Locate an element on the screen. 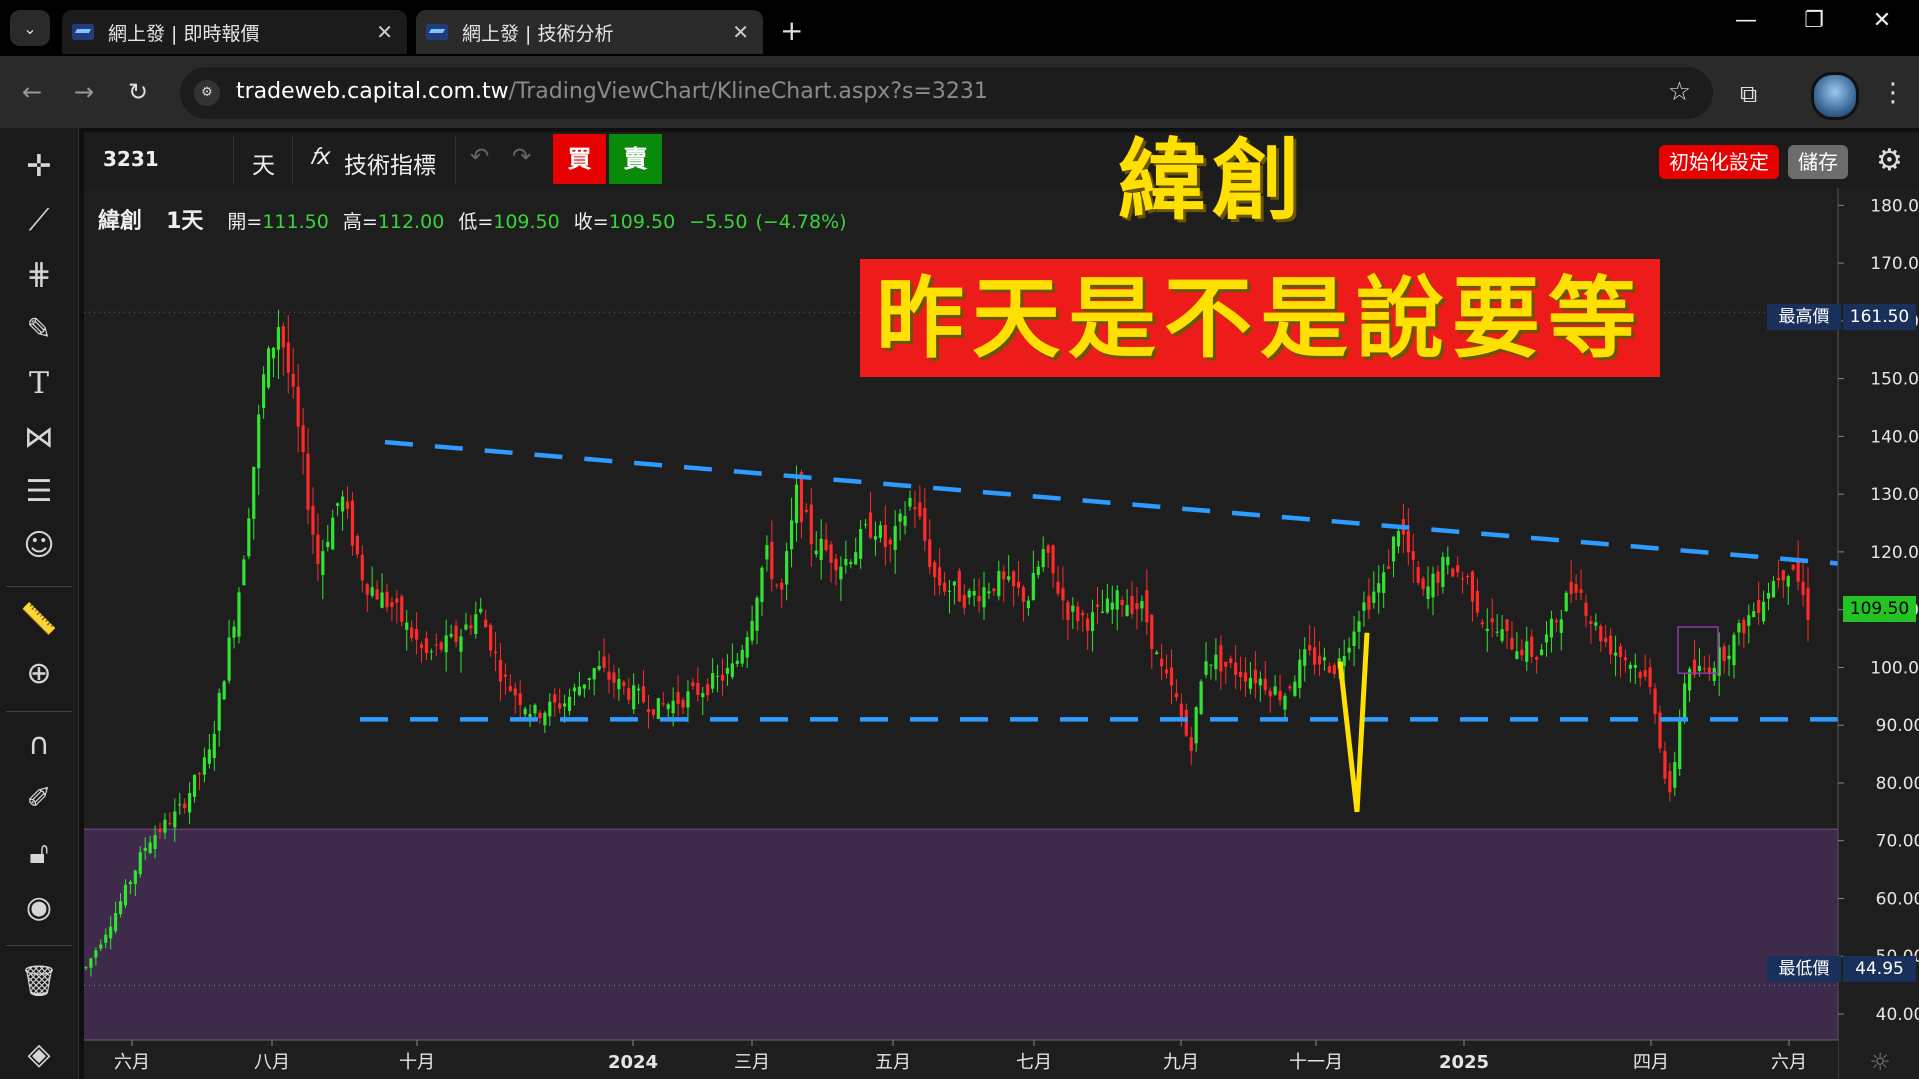  save-button: 儲存 is located at coordinates (1818, 162).